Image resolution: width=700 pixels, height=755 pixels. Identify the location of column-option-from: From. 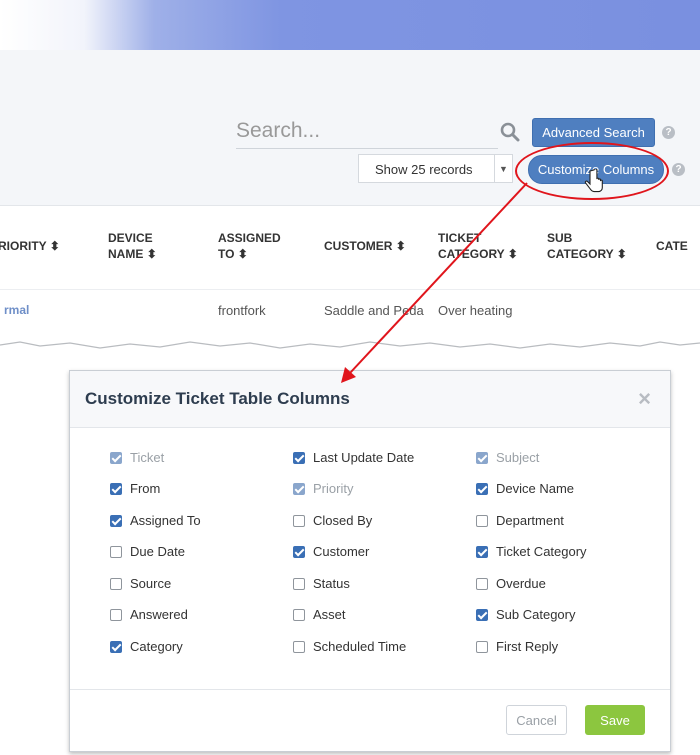
(135, 488).